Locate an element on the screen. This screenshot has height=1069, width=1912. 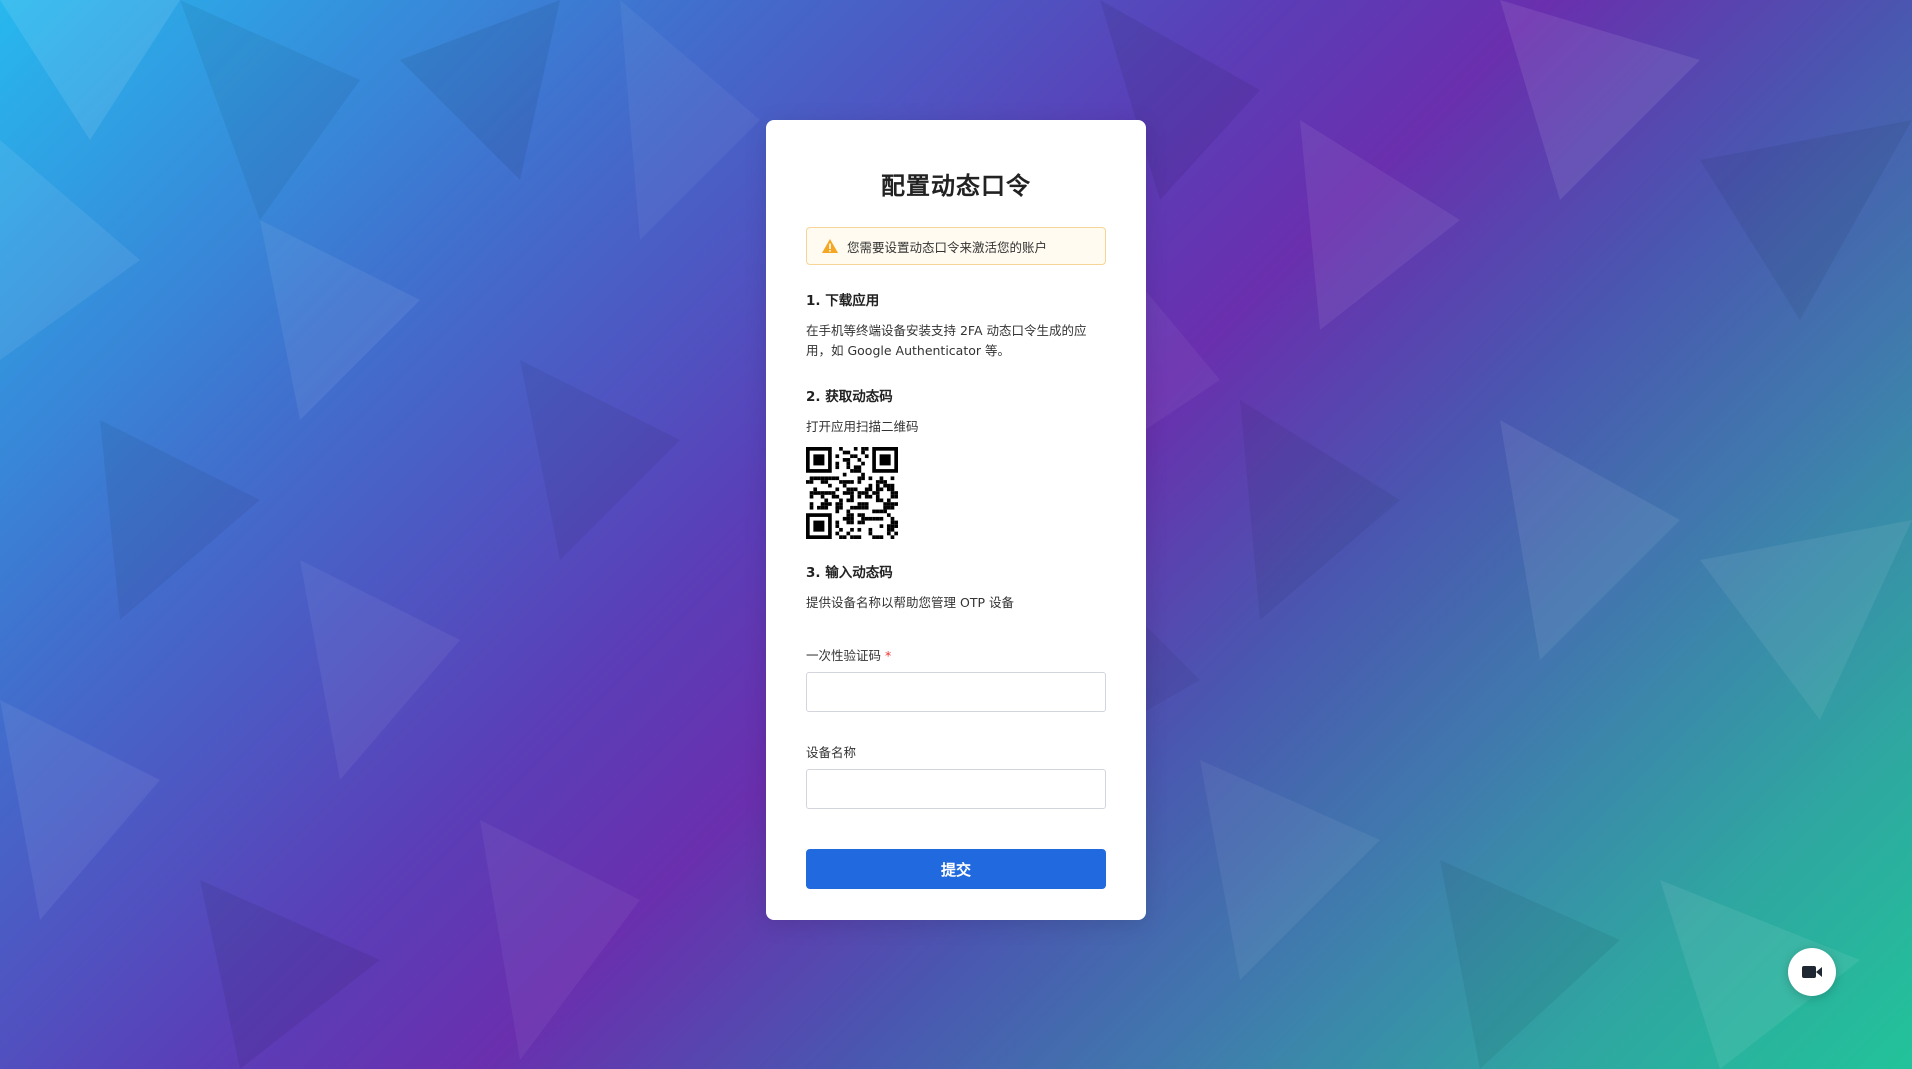
otp-label: 一次性验证码 * is located at coordinates (956, 654).